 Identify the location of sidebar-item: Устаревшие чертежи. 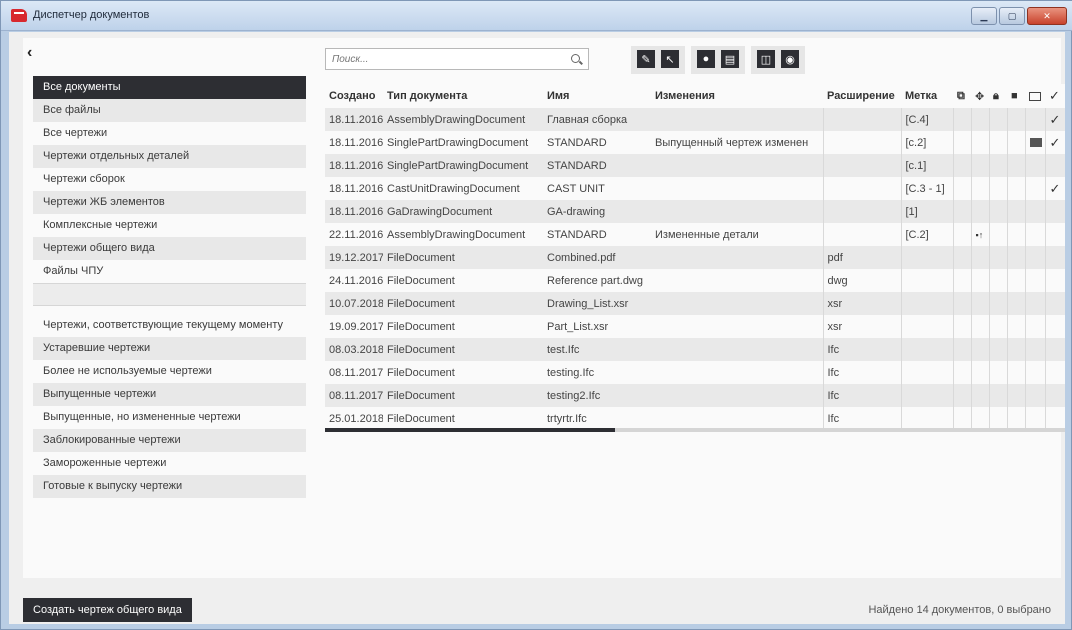
(169, 348).